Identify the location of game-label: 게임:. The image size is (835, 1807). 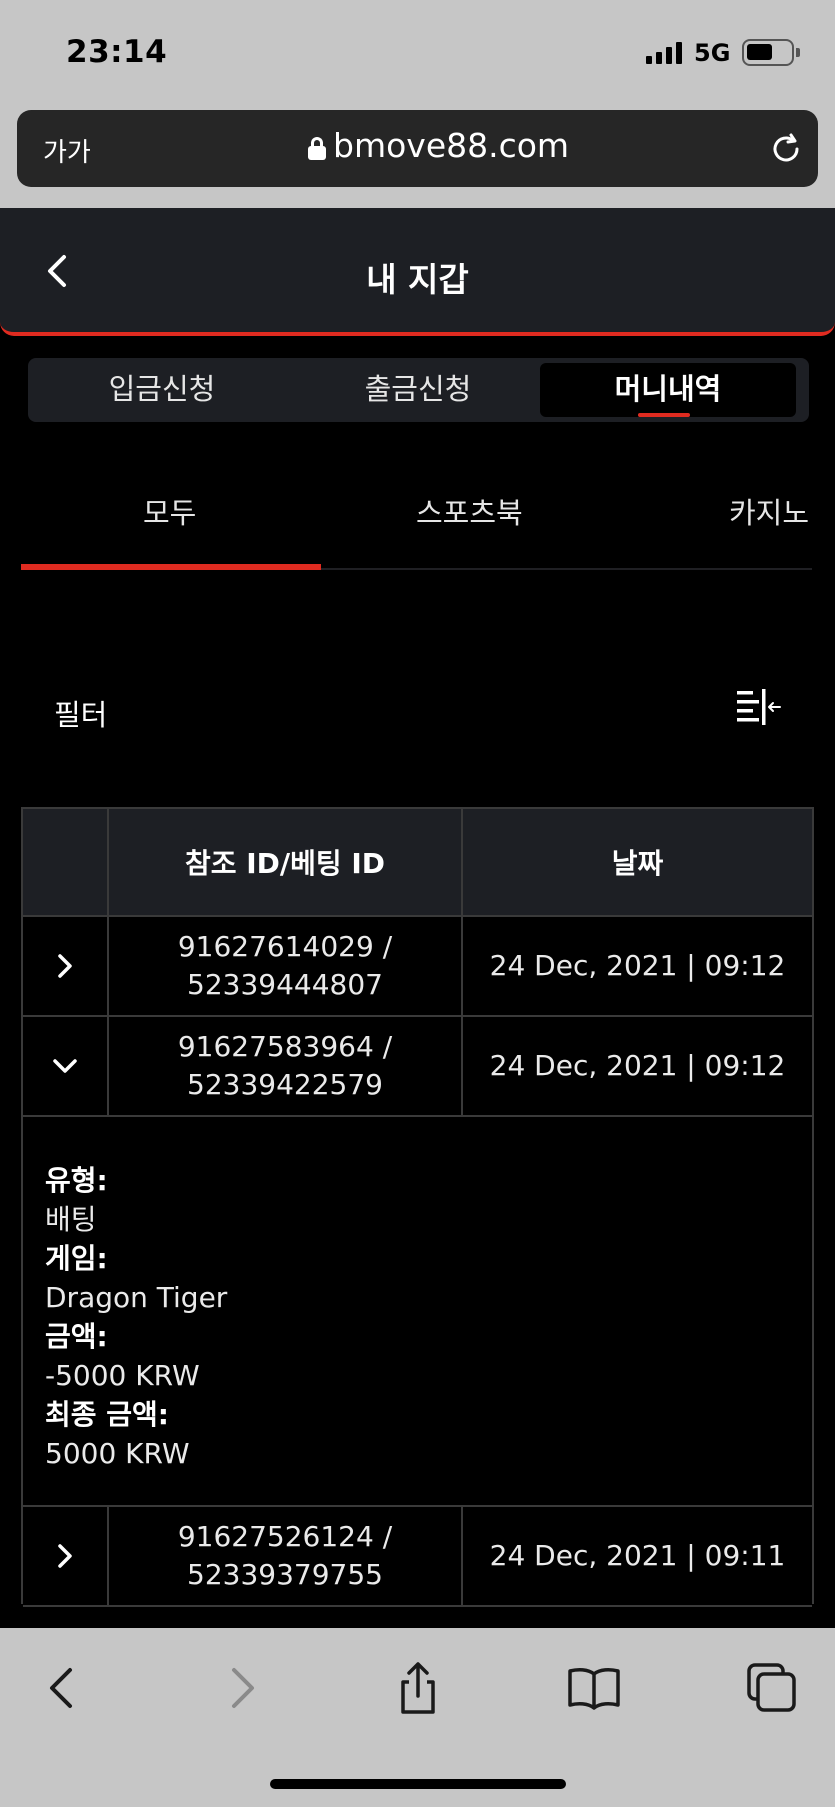
(76, 1258).